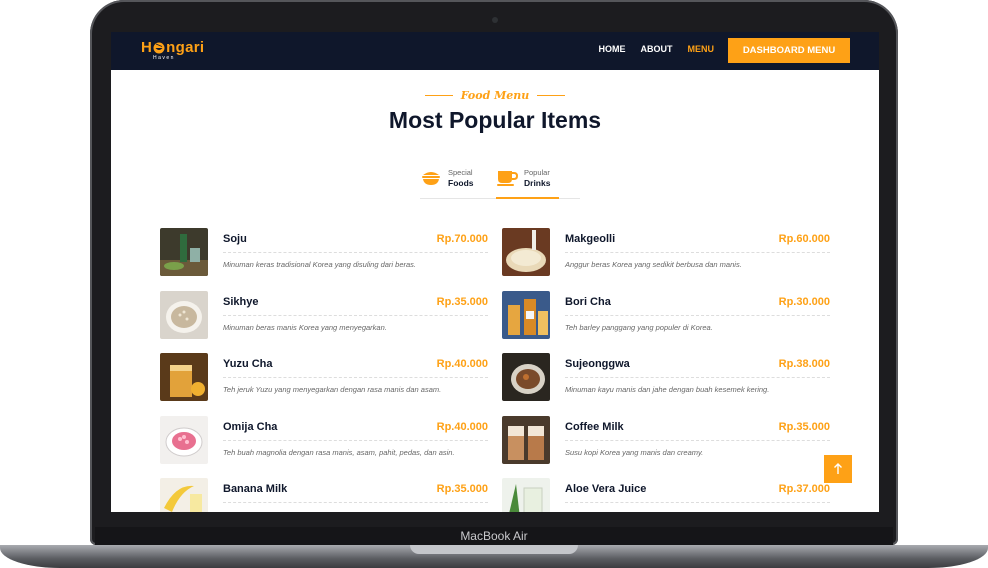 The width and height of the screenshot is (988, 568). Describe the element at coordinates (431, 178) in the screenshot. I see `bowl-icon` at that location.